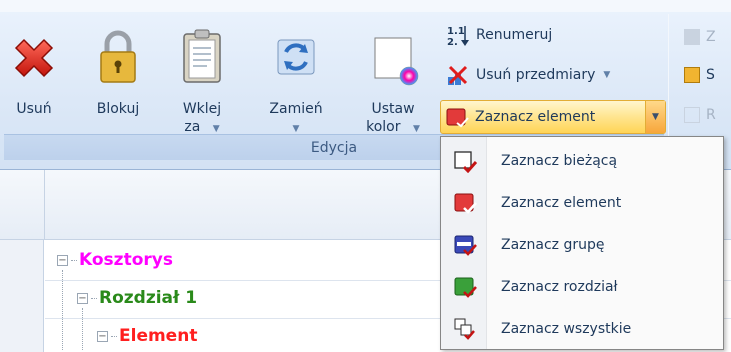 This screenshot has height=352, width=731. What do you see at coordinates (158, 336) in the screenshot?
I see `tree-label-element: Element` at bounding box center [158, 336].